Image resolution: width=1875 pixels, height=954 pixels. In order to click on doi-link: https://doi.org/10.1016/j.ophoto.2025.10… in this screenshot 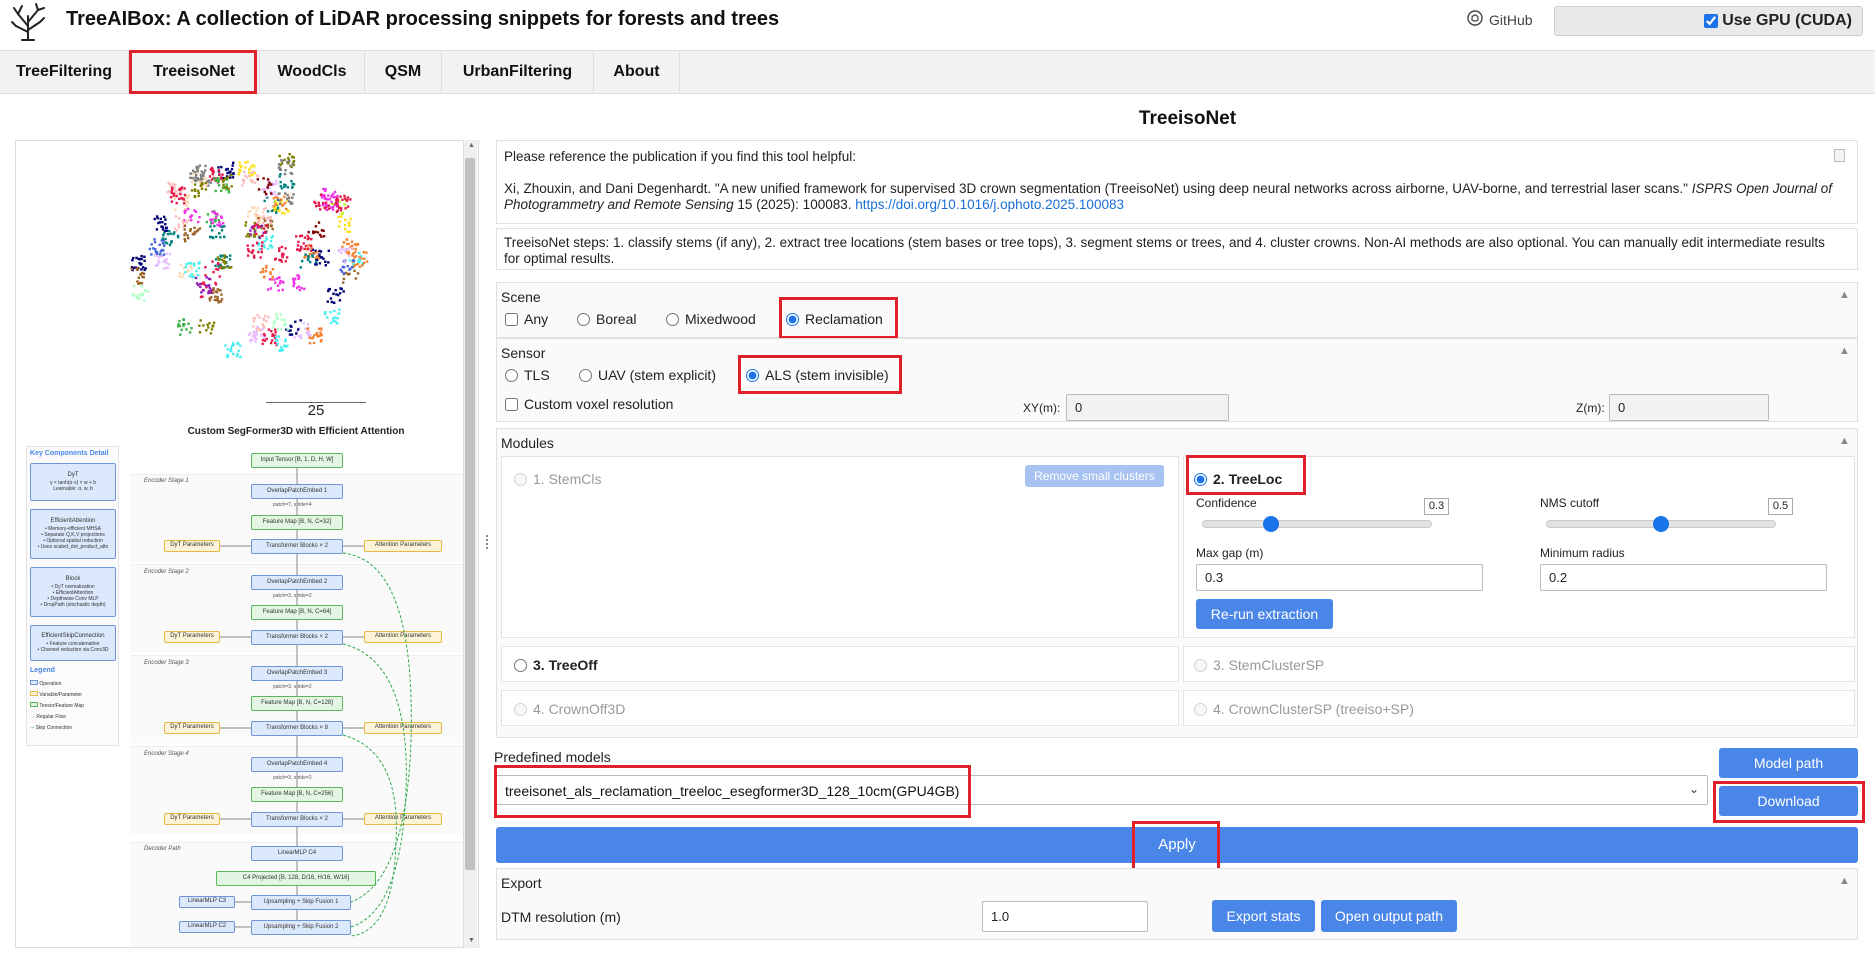, I will do `click(989, 204)`.